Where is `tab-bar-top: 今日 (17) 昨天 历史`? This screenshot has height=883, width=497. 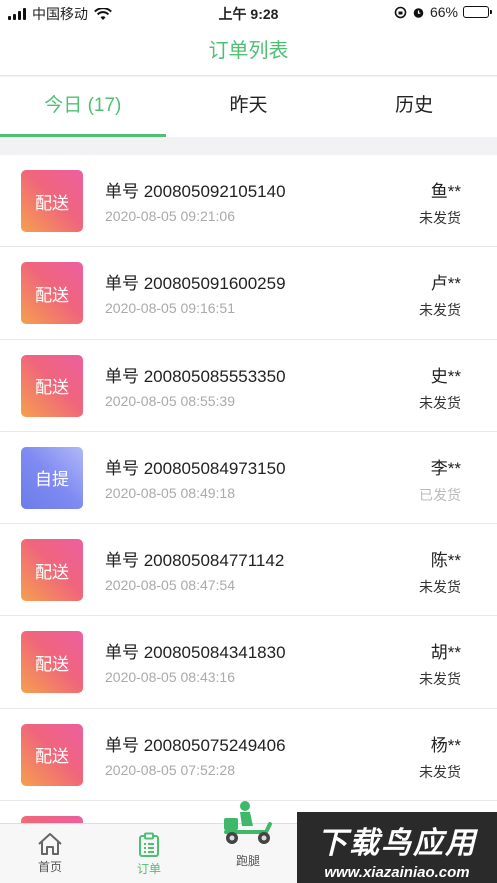 tab-bar-top: 今日 (17) 昨天 历史 is located at coordinates (248, 107).